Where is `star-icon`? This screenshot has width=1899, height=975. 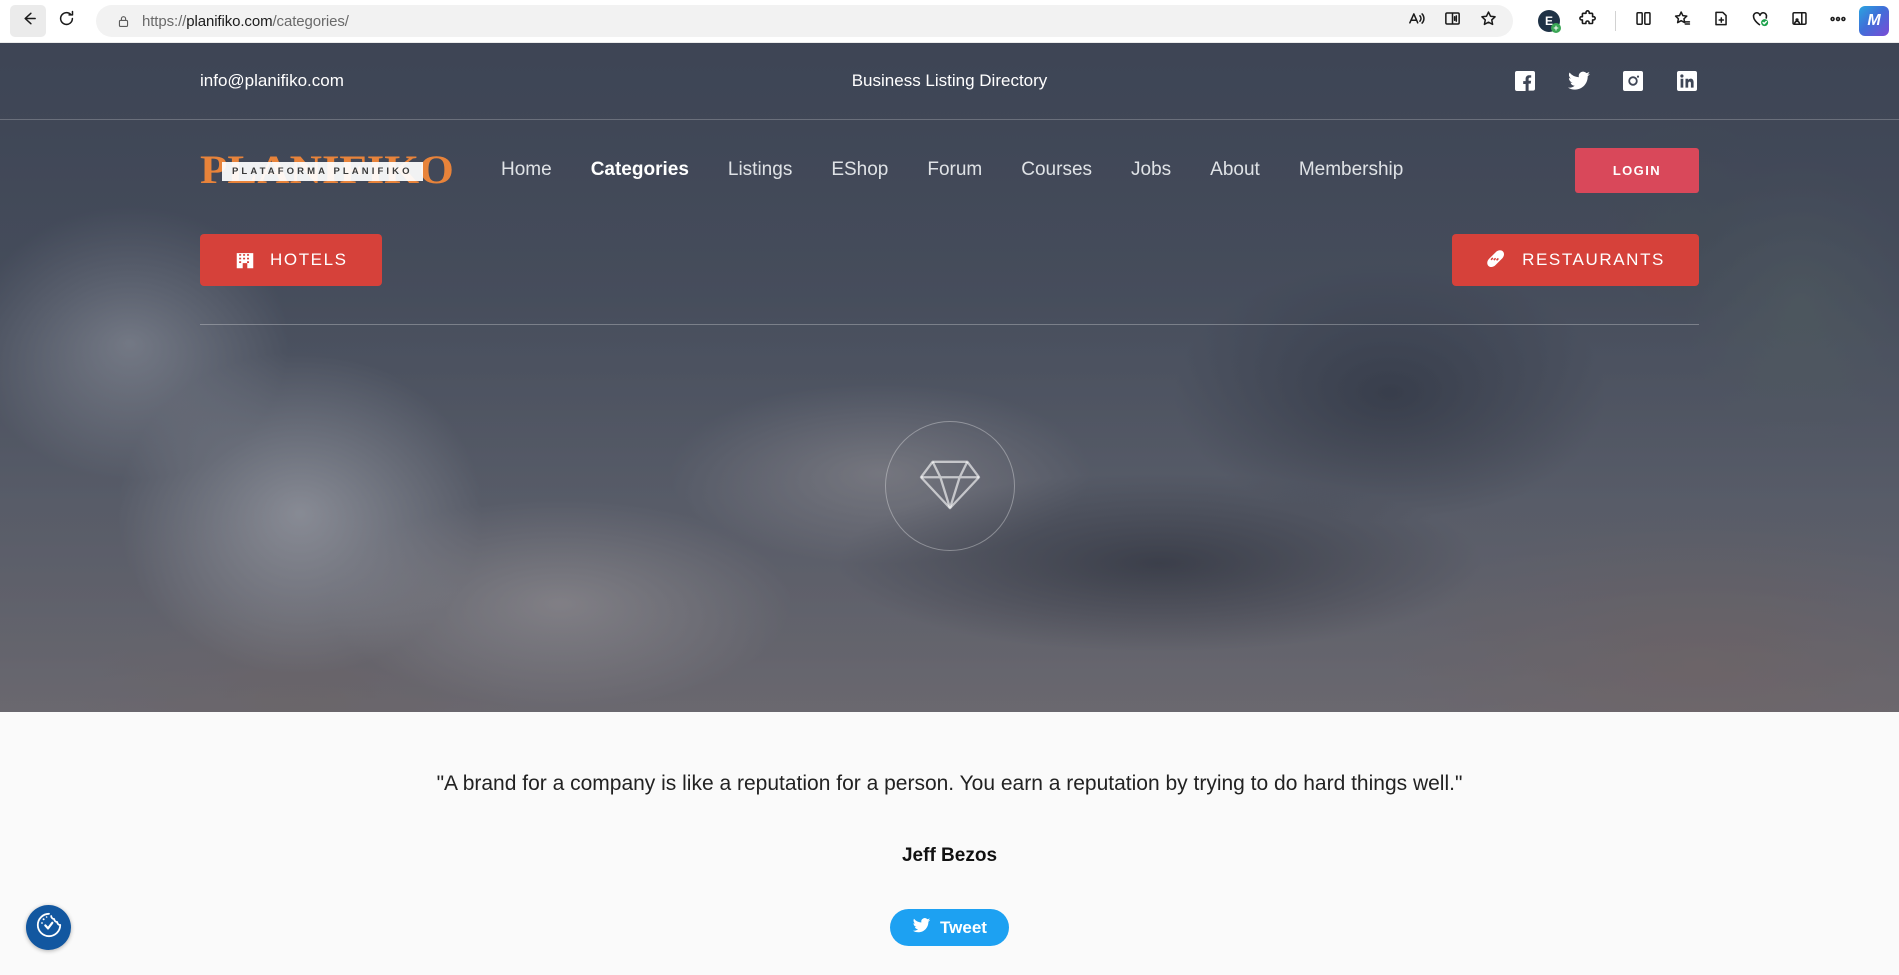 star-icon is located at coordinates (1488, 21).